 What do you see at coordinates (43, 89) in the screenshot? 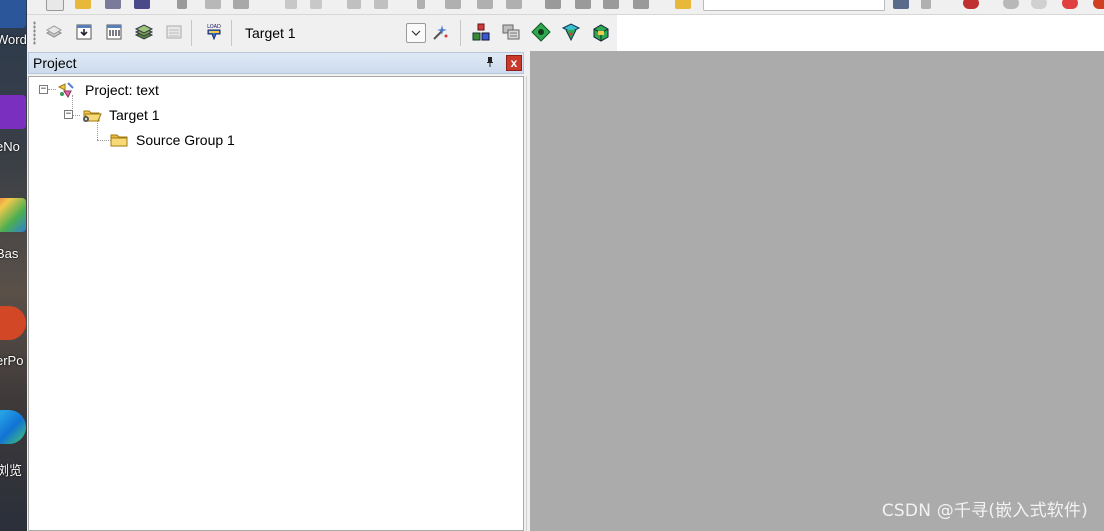
I see `collapse-project-toggle: −` at bounding box center [43, 89].